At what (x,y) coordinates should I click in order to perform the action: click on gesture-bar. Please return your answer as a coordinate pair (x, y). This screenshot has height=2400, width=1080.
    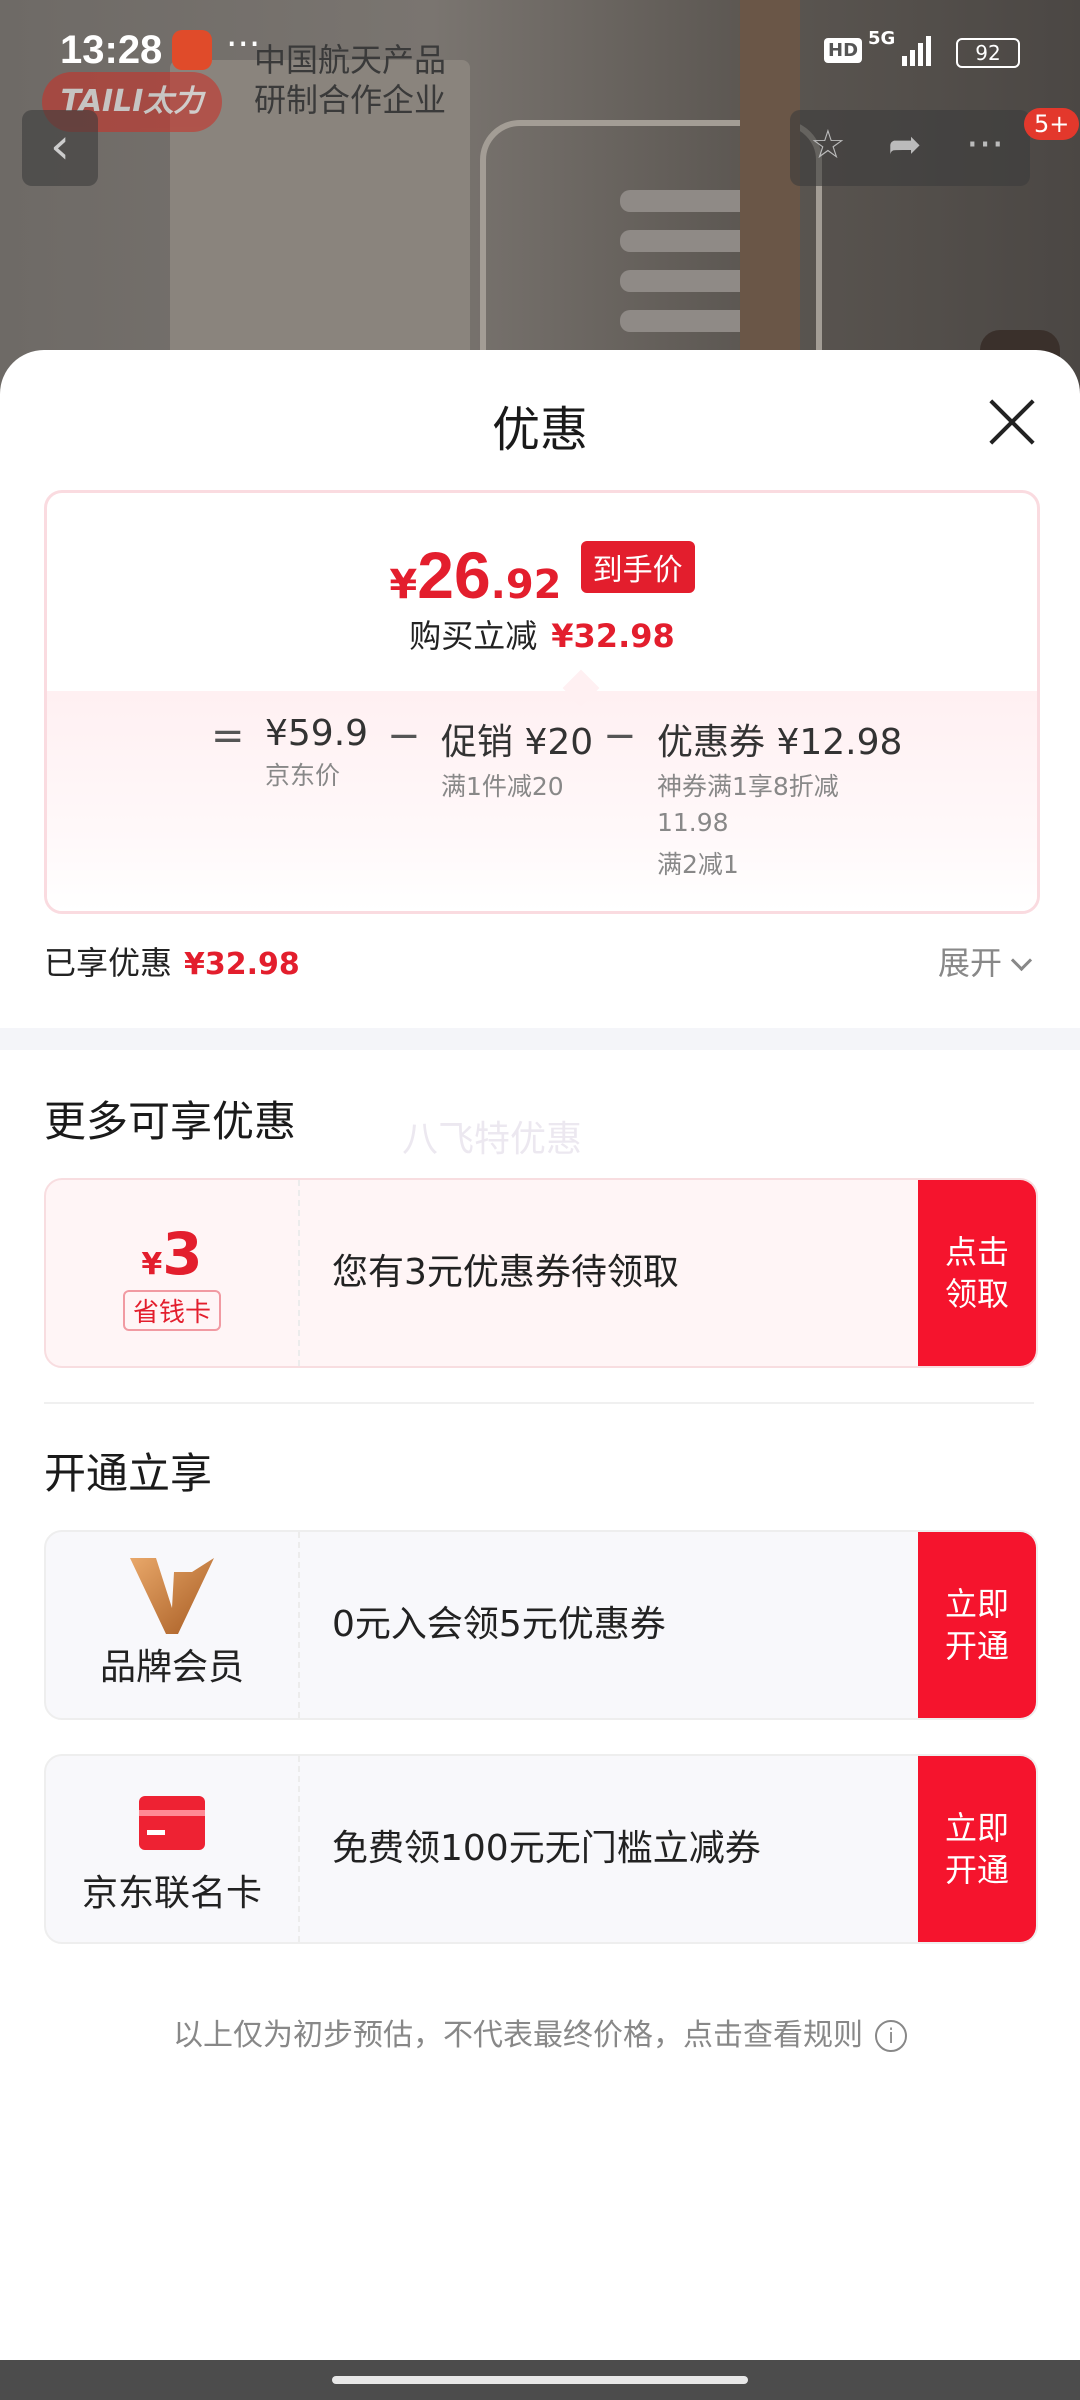
    Looking at the image, I should click on (540, 2380).